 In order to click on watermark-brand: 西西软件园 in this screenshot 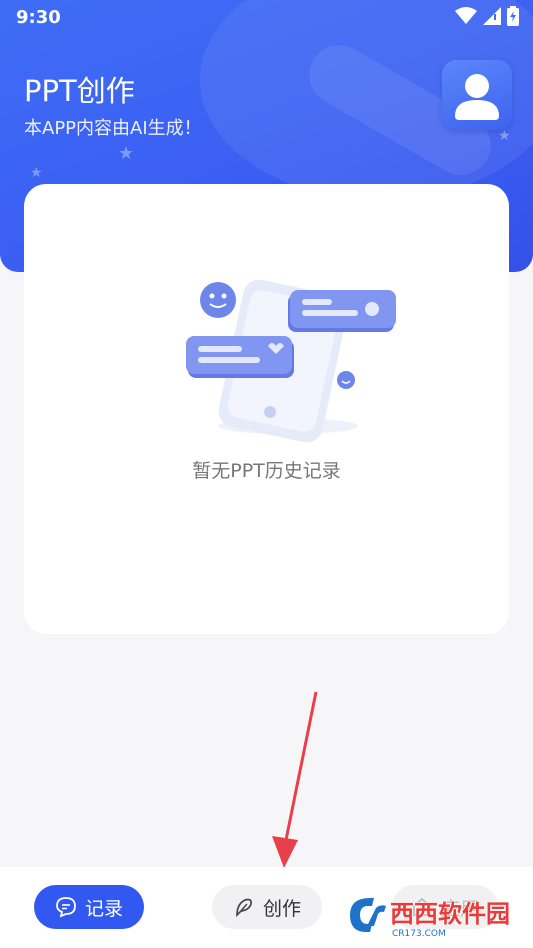, I will do `click(450, 914)`.